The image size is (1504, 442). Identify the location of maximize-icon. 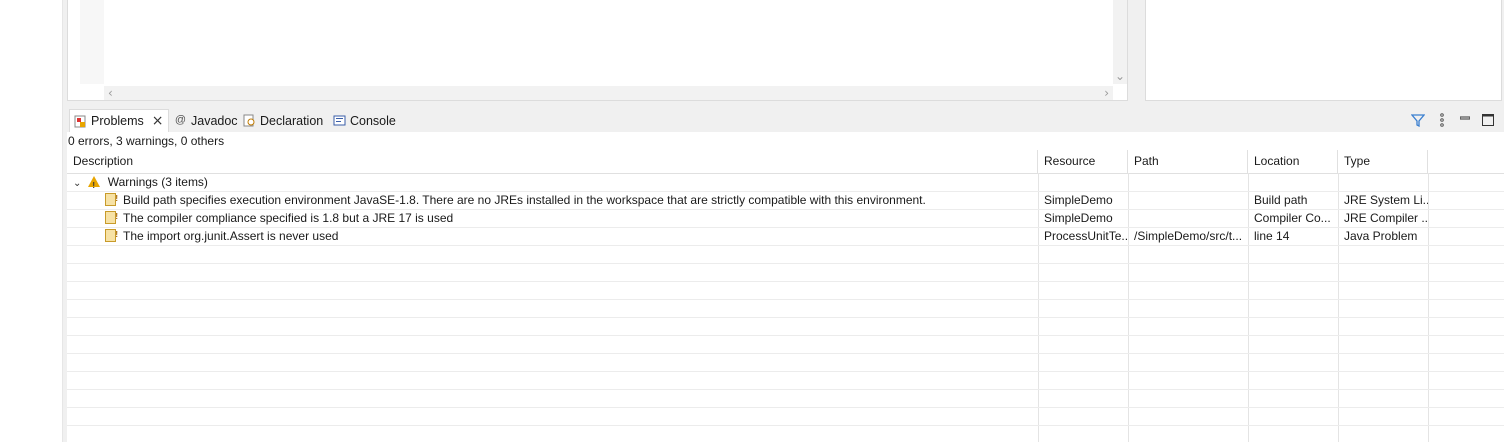
(1488, 120).